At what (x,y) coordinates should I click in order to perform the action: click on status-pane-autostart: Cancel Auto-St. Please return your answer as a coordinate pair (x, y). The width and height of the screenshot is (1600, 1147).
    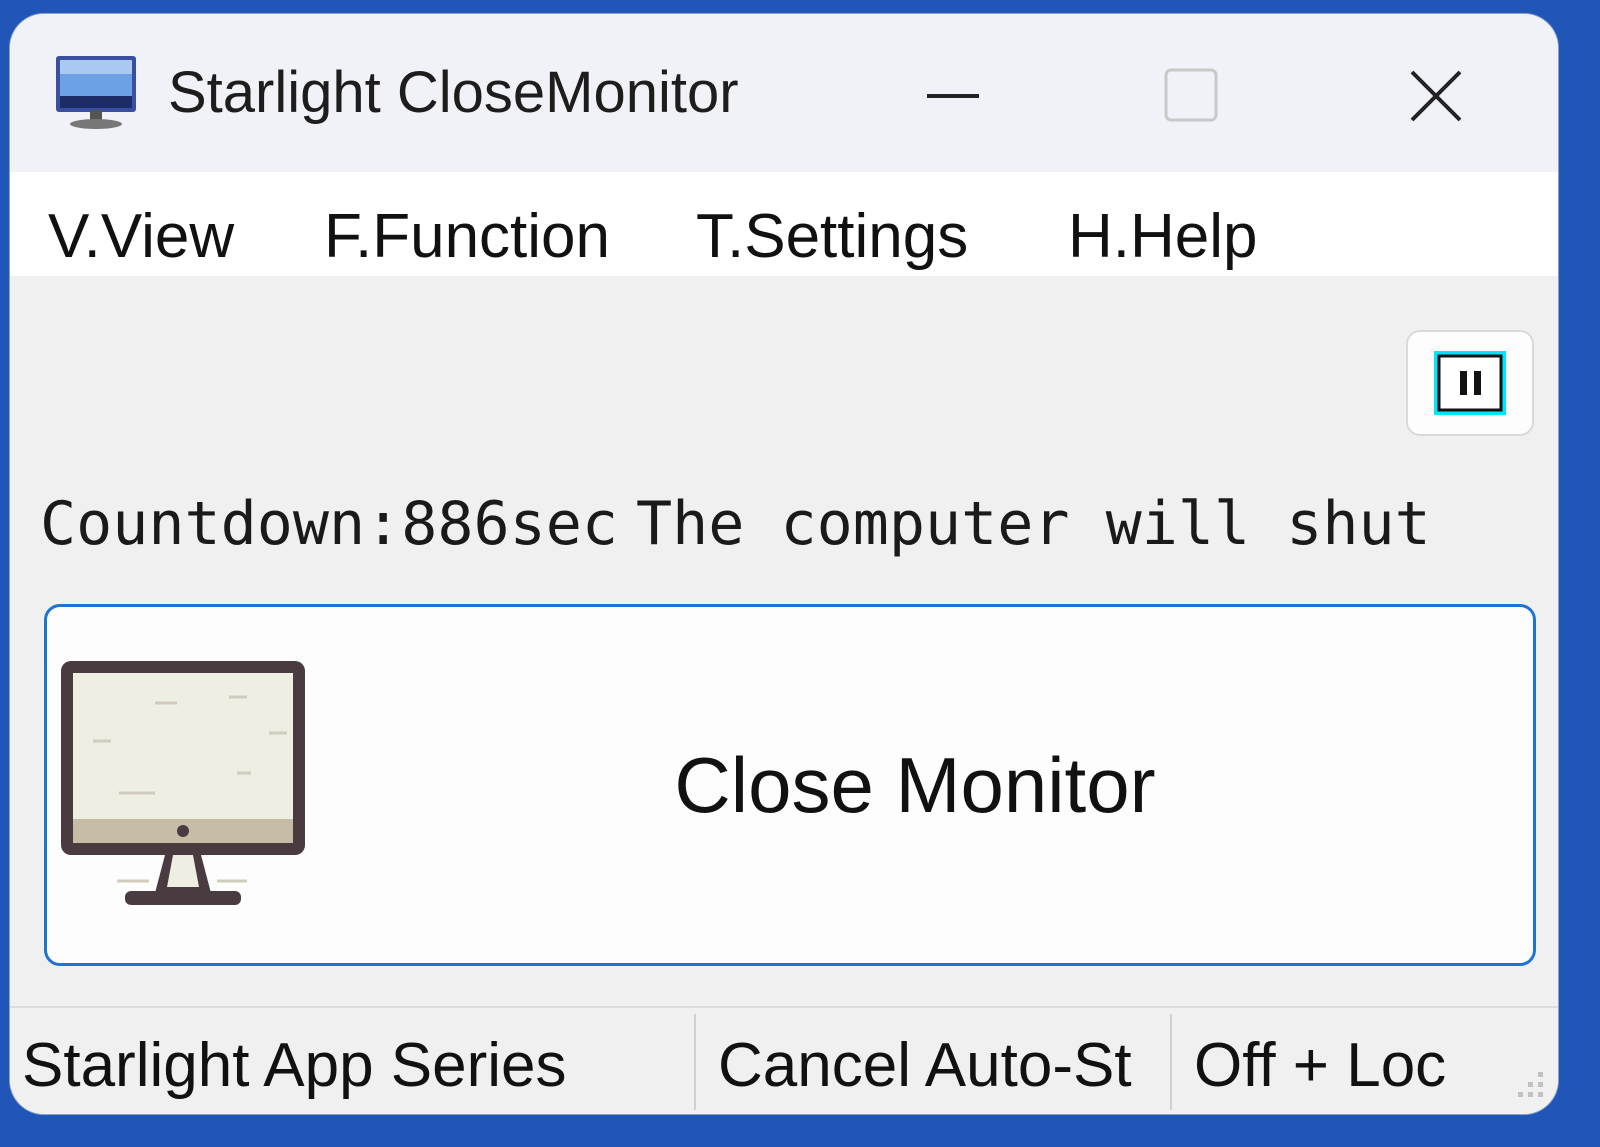
    Looking at the image, I should click on (943, 1066).